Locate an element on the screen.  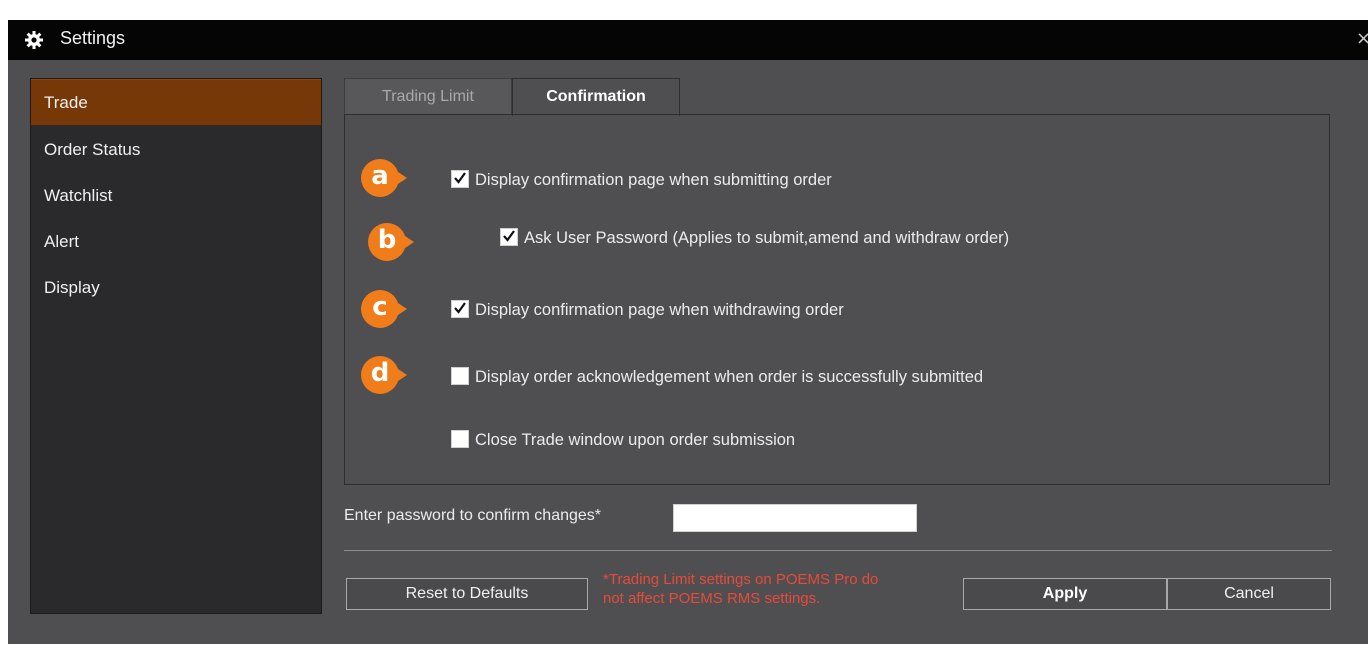
password-label: Enter password to confirm changes* is located at coordinates (473, 515).